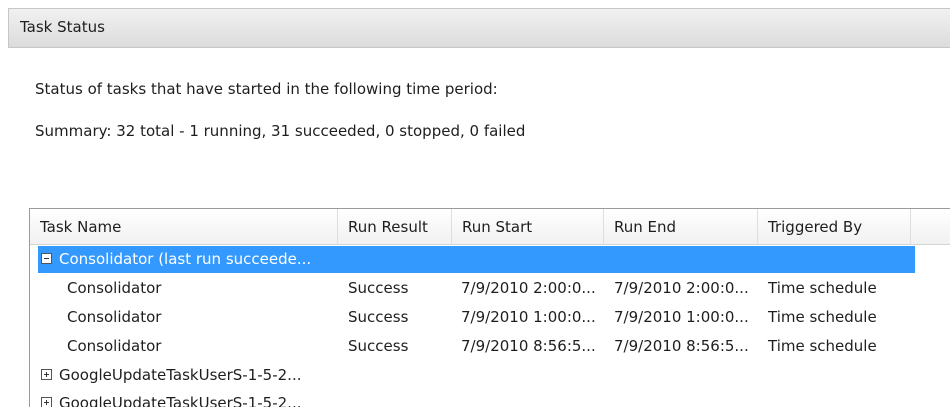 The image size is (950, 407). I want to click on column-header-run-result: Run Result, so click(395, 227).